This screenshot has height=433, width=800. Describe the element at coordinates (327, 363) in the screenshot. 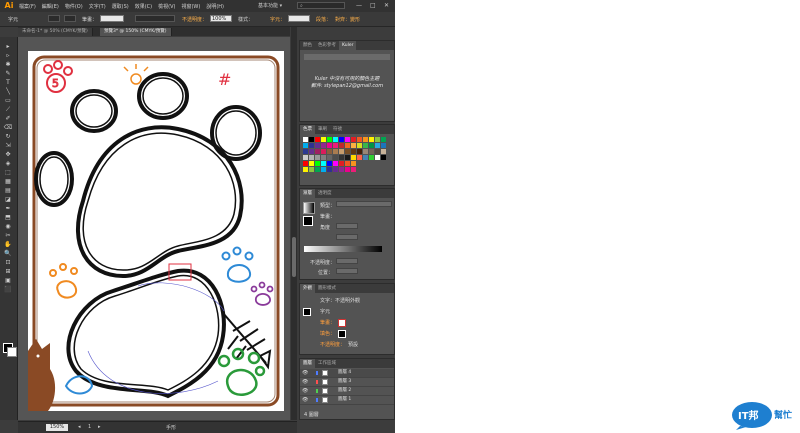

I see `tab-artboards: 工作區域` at that location.